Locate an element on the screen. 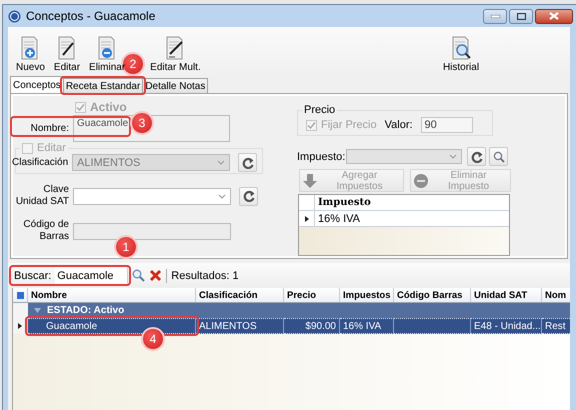 This screenshot has width=576, height=410. column-header: Código Barras is located at coordinates (432, 295).